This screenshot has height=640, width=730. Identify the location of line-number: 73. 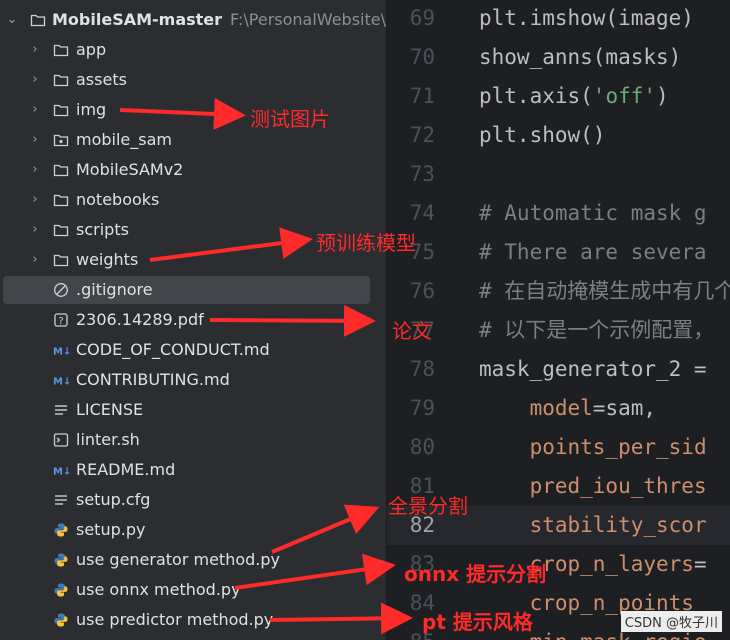
(422, 174).